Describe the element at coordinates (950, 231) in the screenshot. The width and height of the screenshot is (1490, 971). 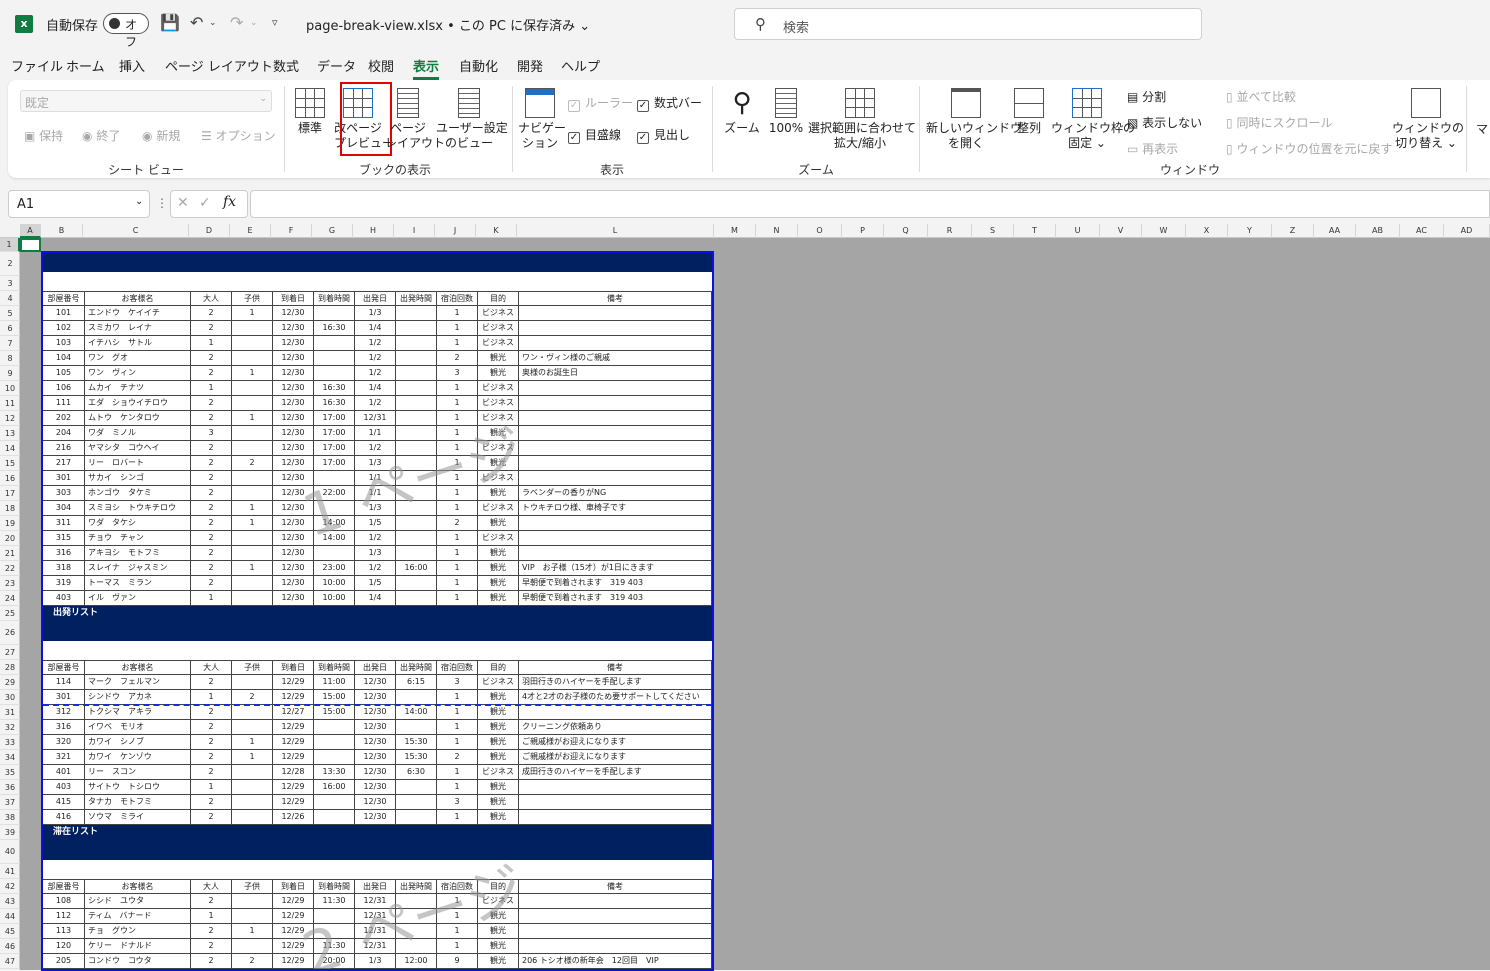
I see `column-header-r: R` at that location.